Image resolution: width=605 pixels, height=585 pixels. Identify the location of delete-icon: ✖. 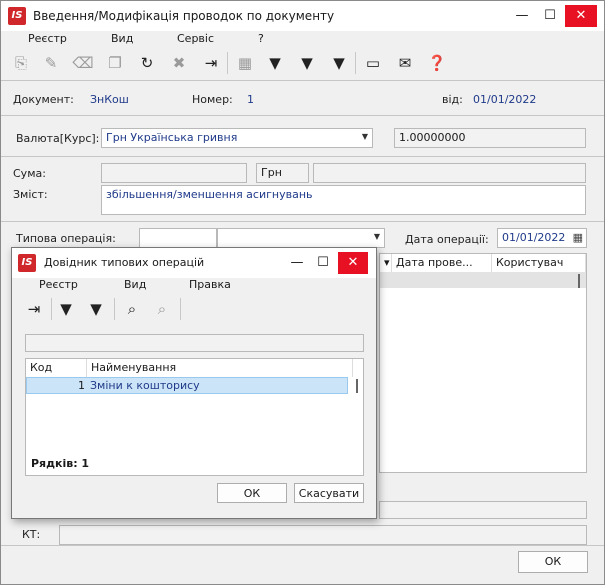
(179, 63).